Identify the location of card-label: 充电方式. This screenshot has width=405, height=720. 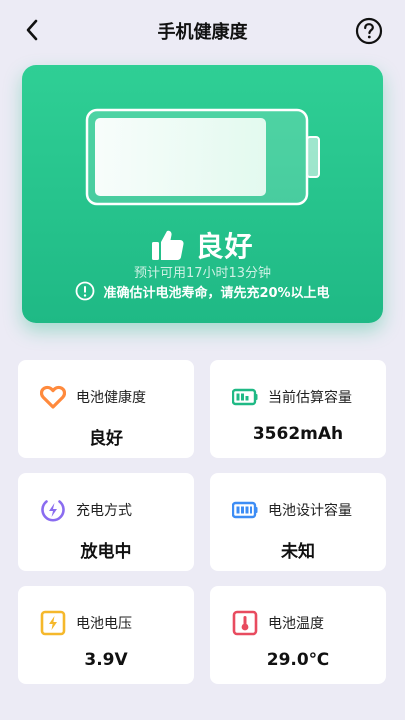
(104, 511).